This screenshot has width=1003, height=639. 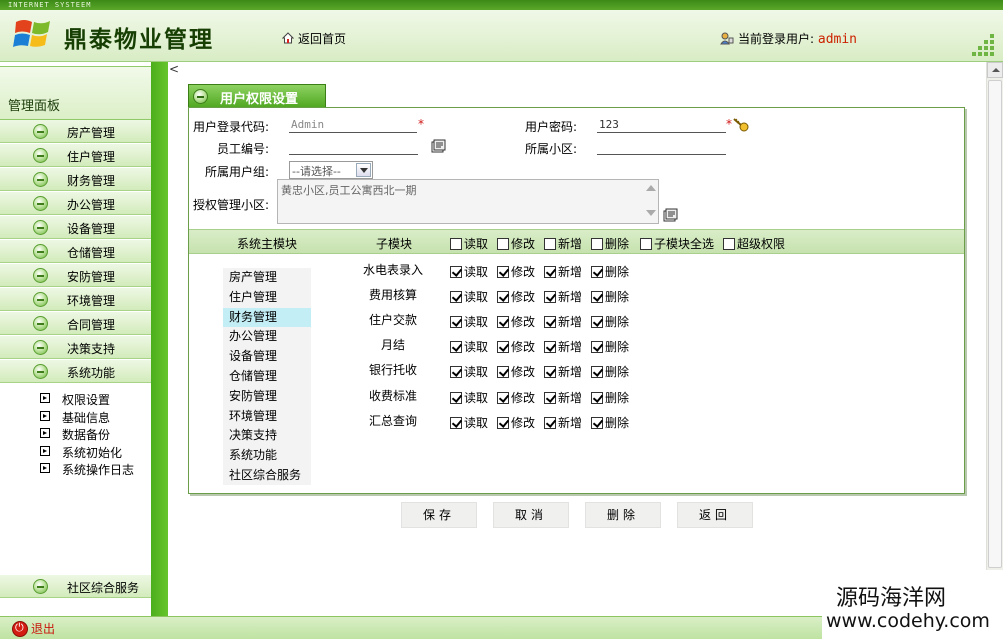 What do you see at coordinates (661, 146) in the screenshot?
I see `community-input` at bounding box center [661, 146].